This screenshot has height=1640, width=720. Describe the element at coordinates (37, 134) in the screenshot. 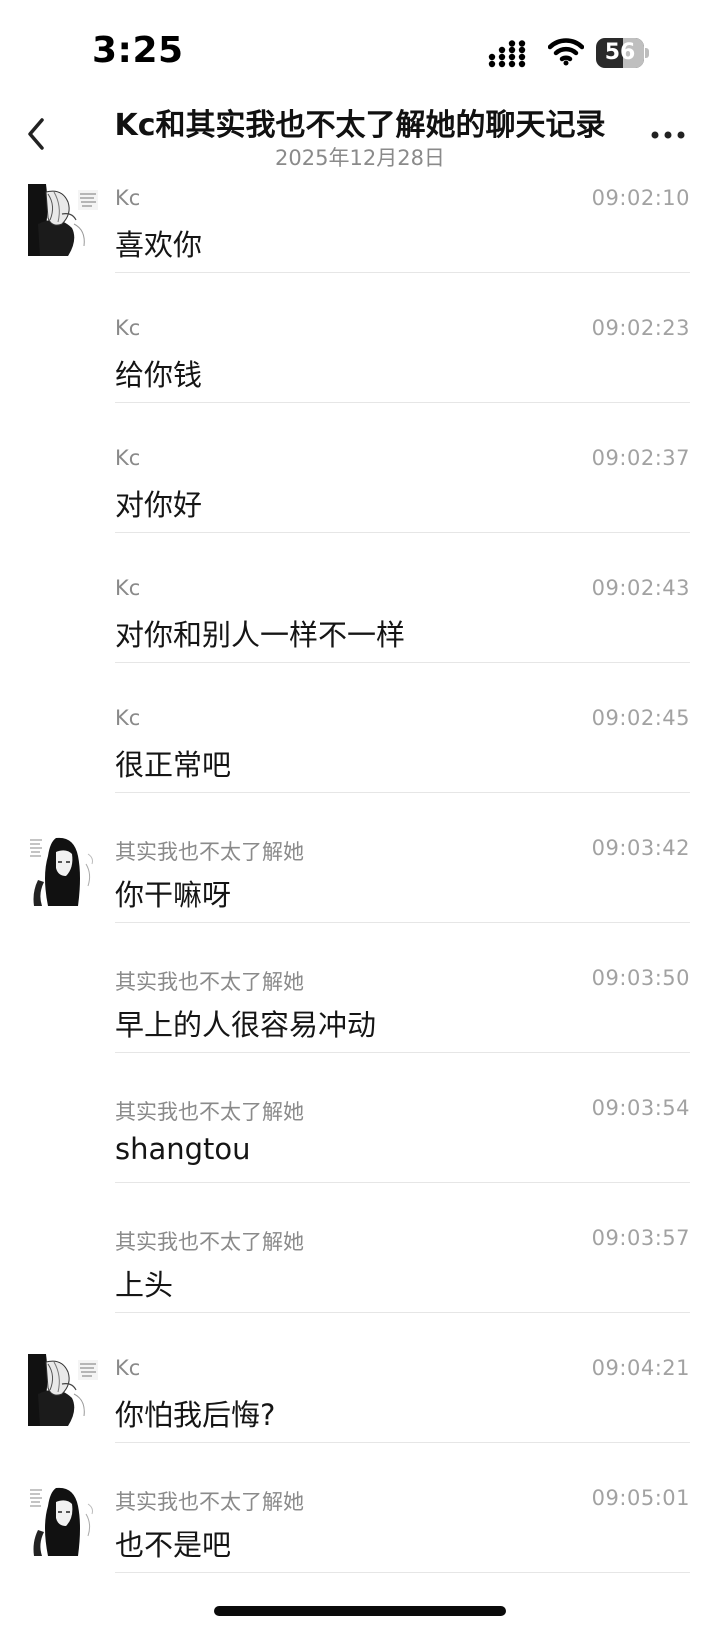

I see `chevron-left-icon` at that location.